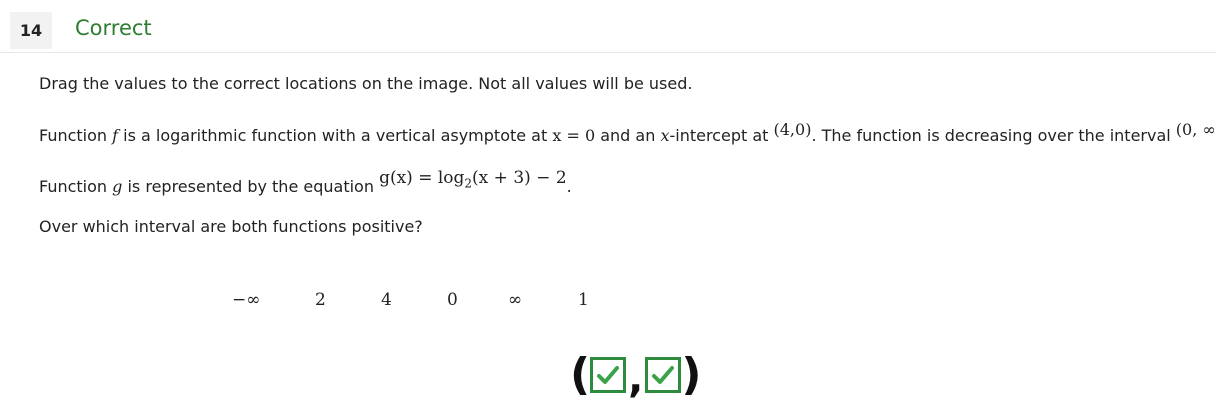 This screenshot has height=410, width=1216. What do you see at coordinates (691, 374) in the screenshot?
I see `close-paren: )` at bounding box center [691, 374].